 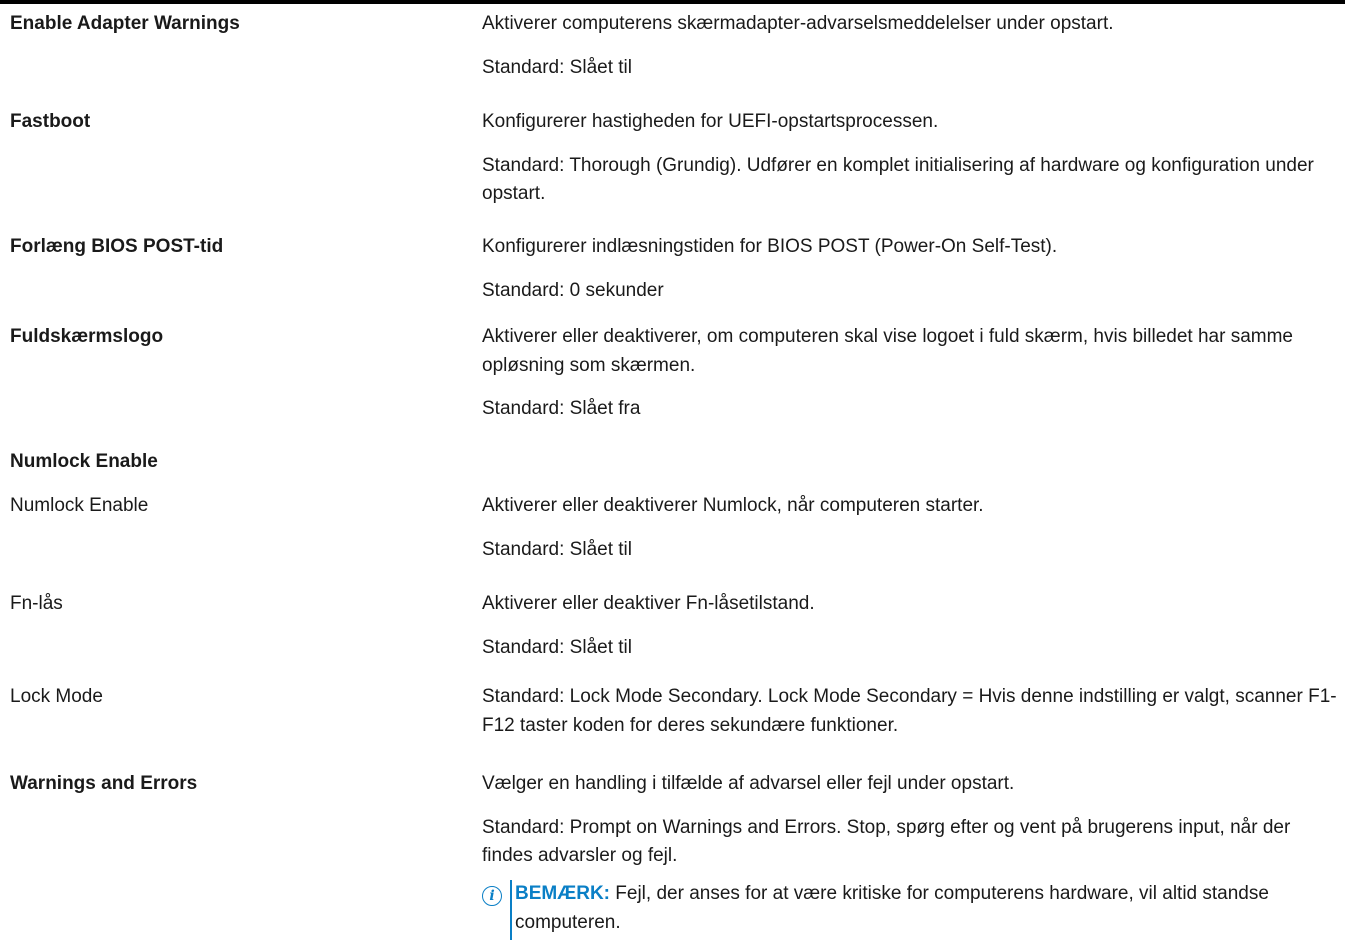 What do you see at coordinates (562, 893) in the screenshot?
I see `note-heading: BEMÆRK:` at bounding box center [562, 893].